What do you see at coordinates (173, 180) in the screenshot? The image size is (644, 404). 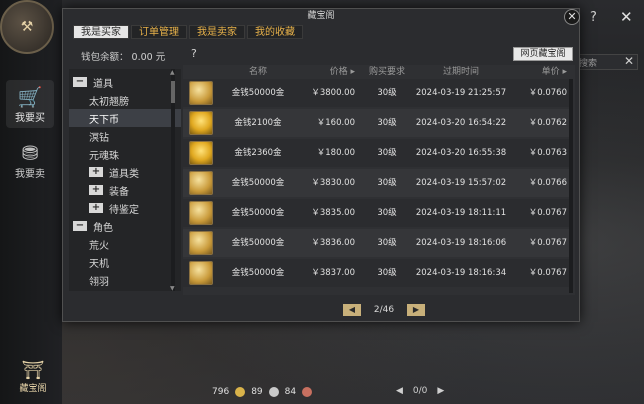 I see `tree-scrollbar` at bounding box center [173, 180].